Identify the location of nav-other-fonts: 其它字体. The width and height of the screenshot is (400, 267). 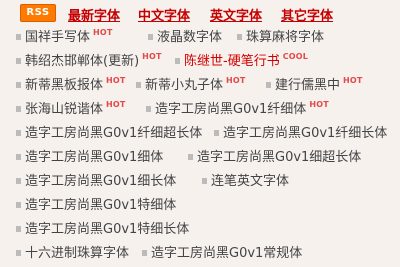
(307, 14).